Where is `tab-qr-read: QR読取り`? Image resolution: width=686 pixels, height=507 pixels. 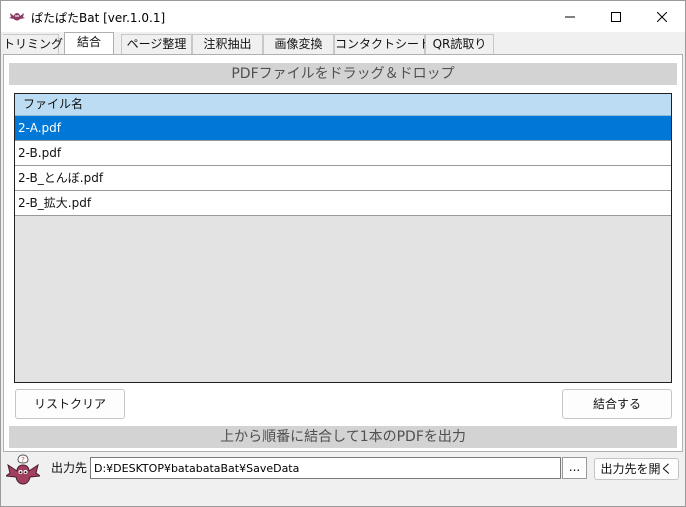 tab-qr-read: QR読取り is located at coordinates (459, 44).